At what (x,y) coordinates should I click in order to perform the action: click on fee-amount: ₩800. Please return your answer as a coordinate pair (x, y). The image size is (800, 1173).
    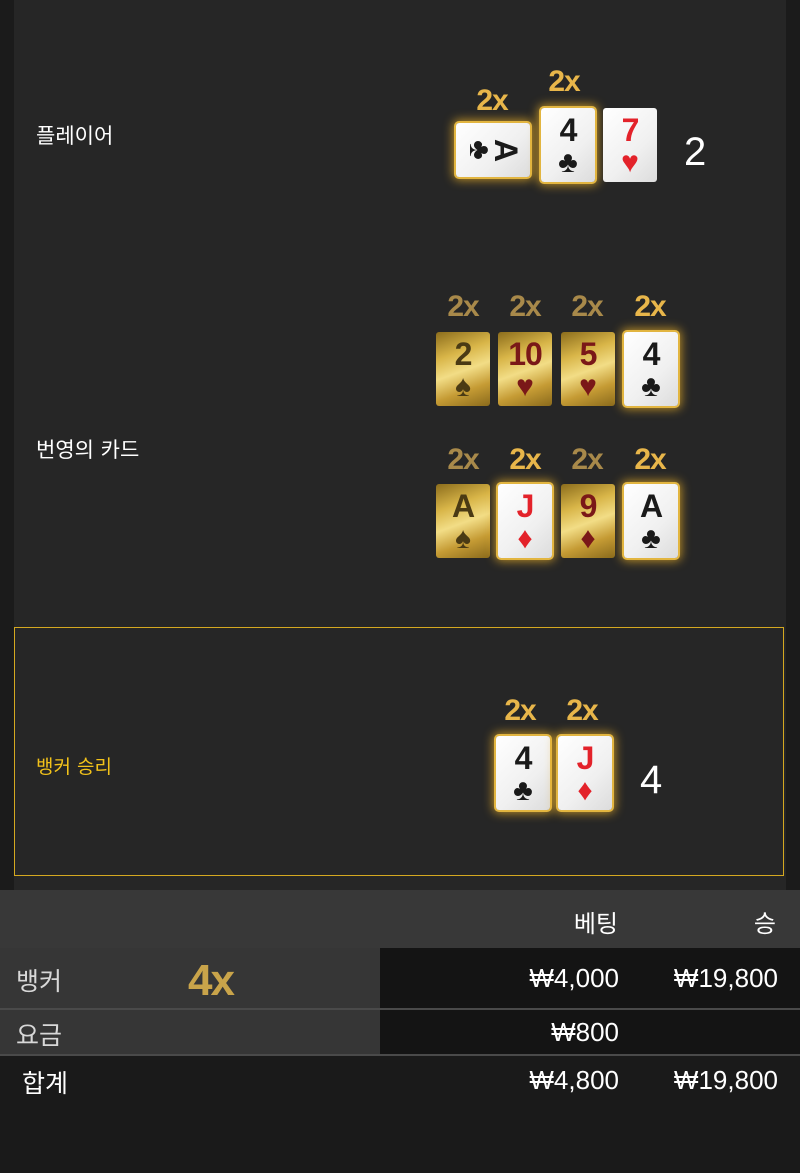
    Looking at the image, I should click on (585, 1032).